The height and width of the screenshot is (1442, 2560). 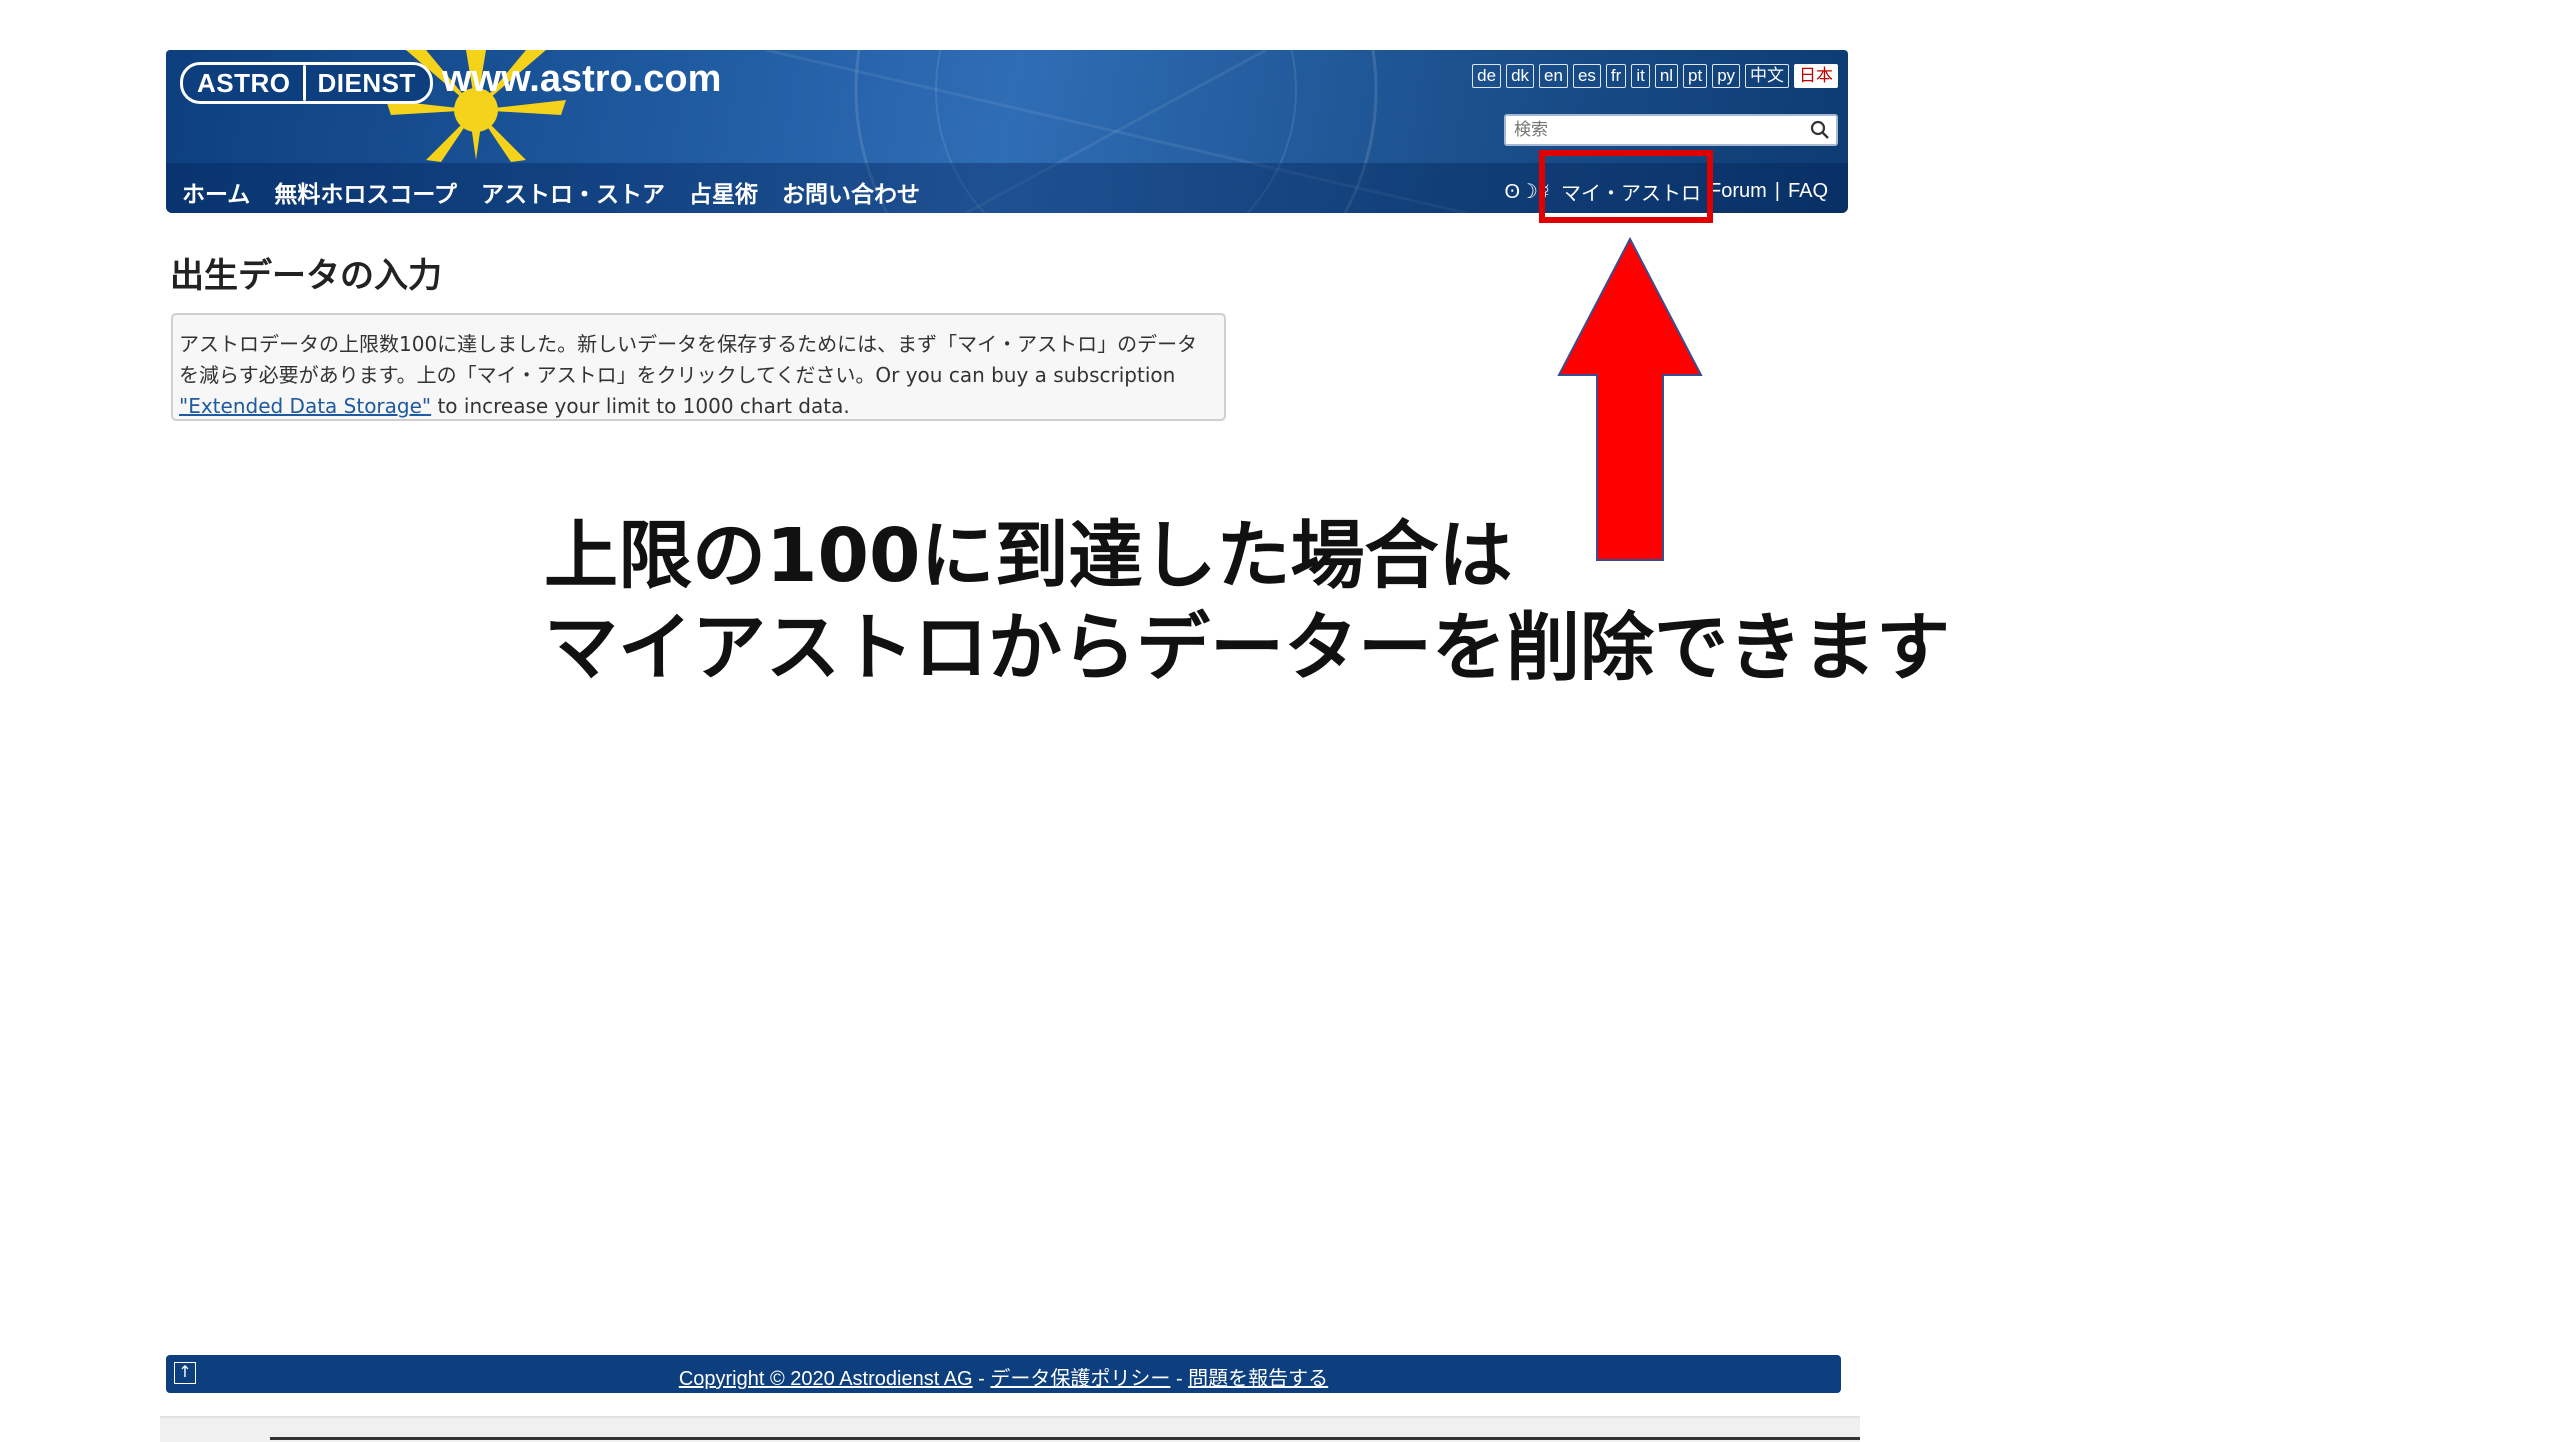 I want to click on lang-ru: ру, so click(x=1726, y=76).